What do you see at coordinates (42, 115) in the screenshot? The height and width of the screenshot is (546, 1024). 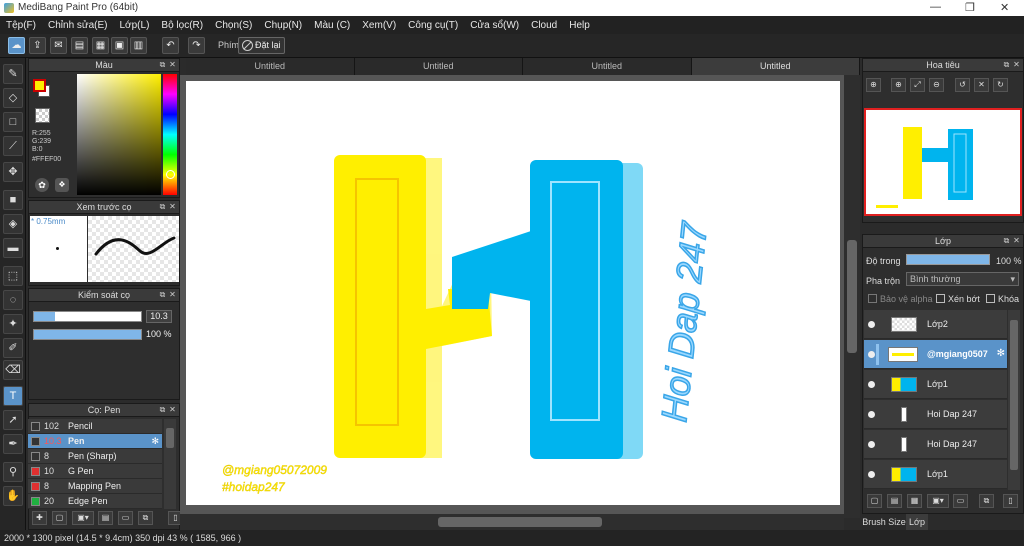 I see `transparent-swatch` at bounding box center [42, 115].